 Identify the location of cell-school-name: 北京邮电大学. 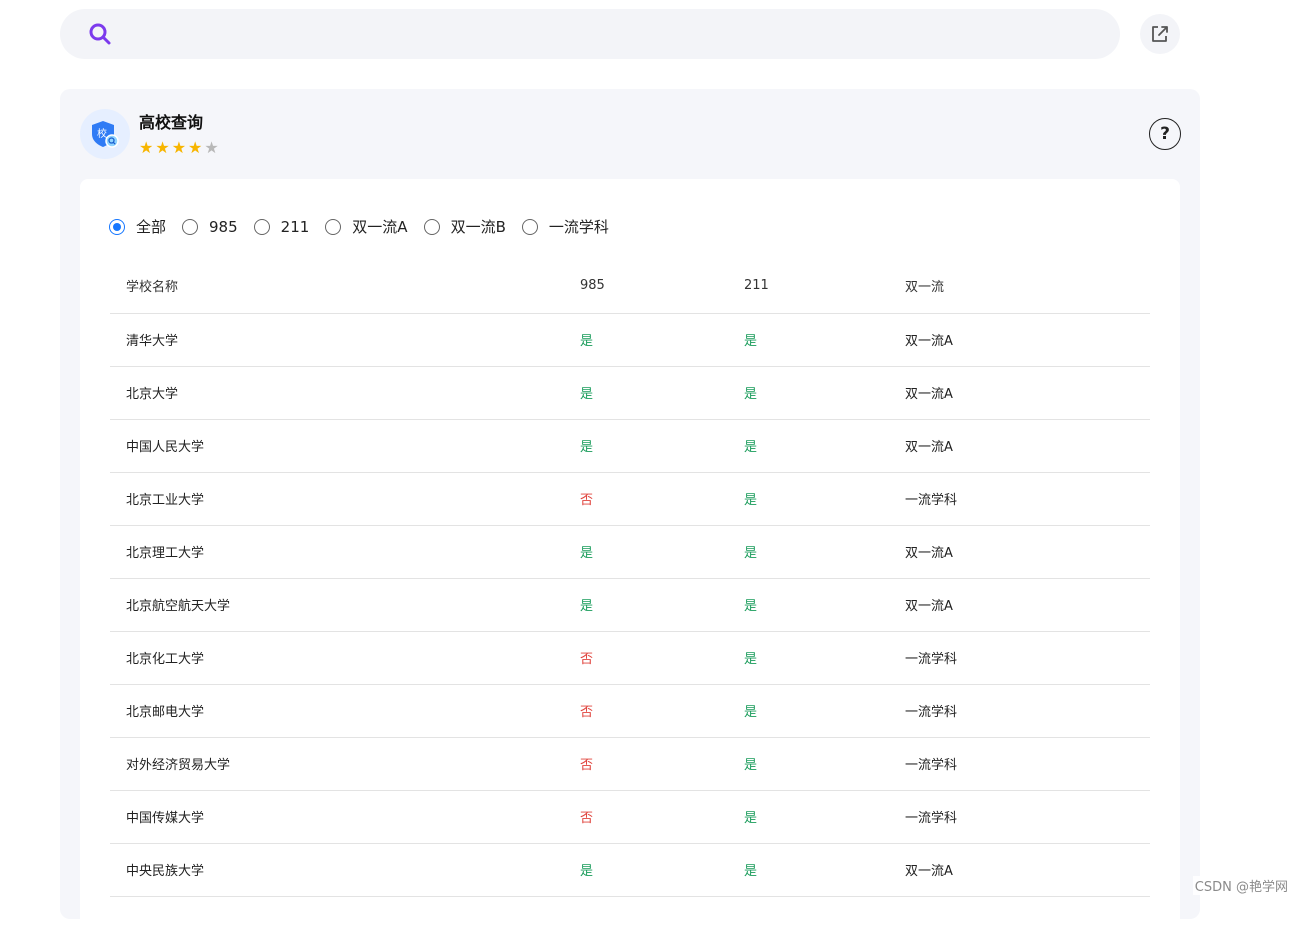
(337, 710).